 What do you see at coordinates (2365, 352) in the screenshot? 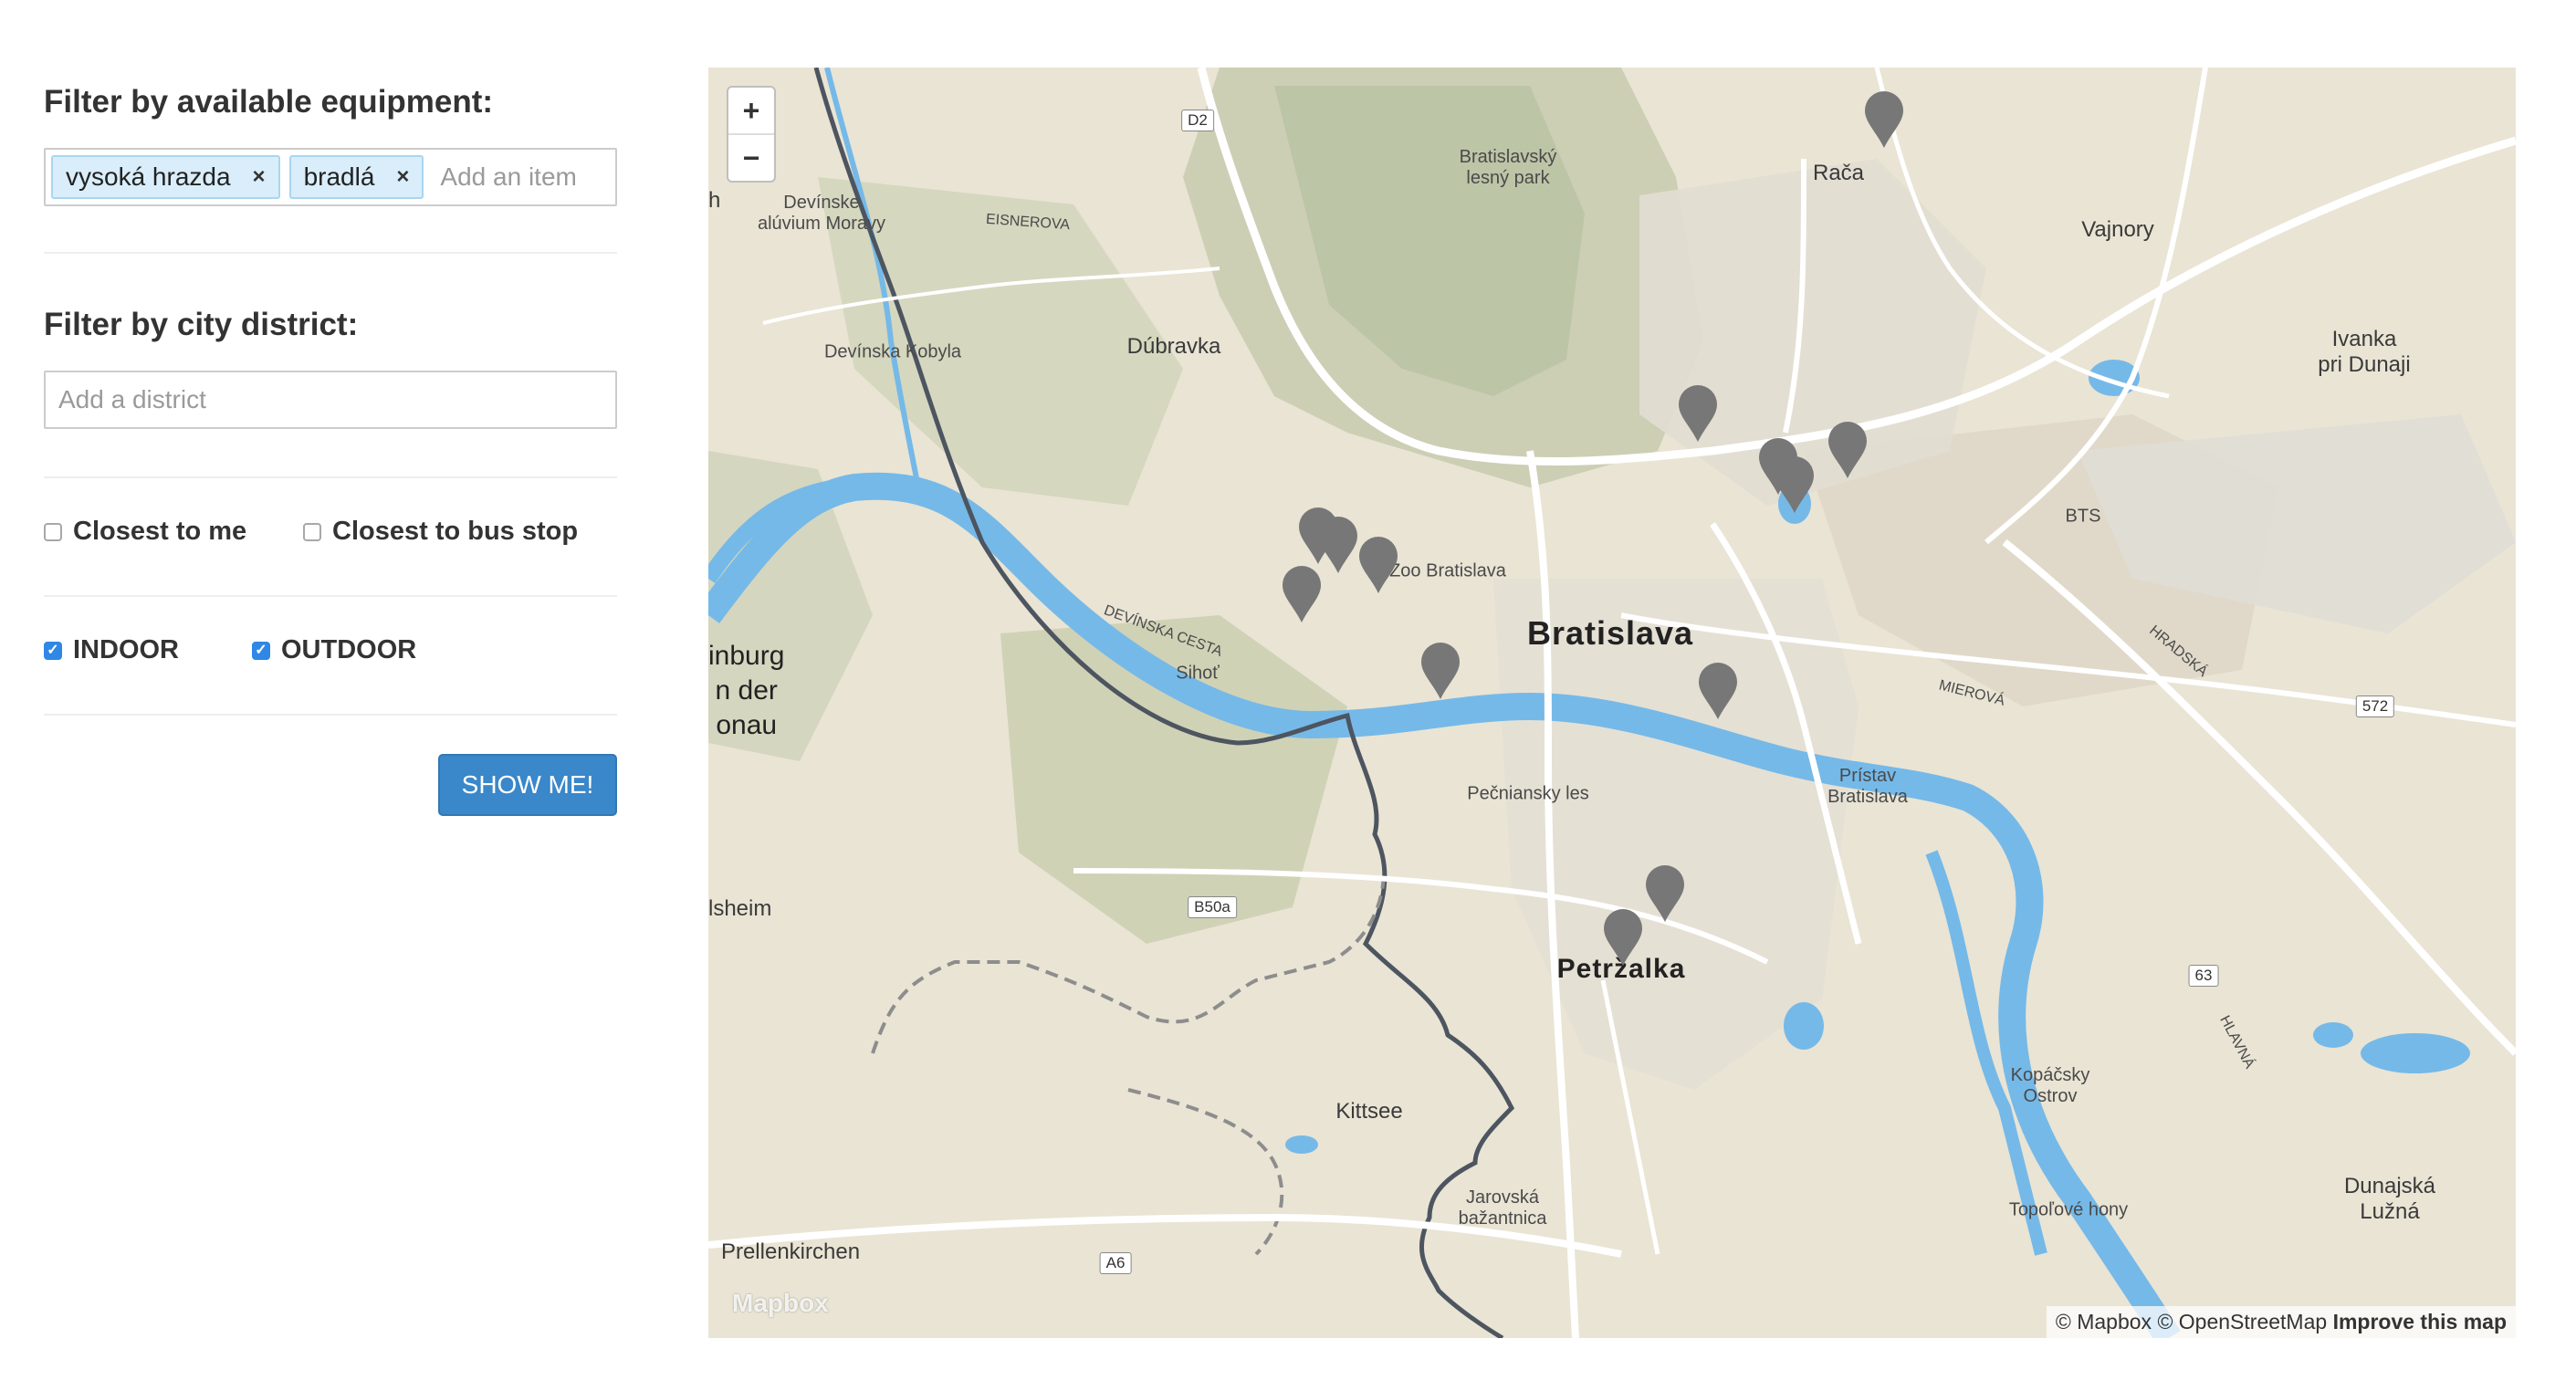
I see `map-label-ivanka: Ivanka pri Dunaji` at bounding box center [2365, 352].